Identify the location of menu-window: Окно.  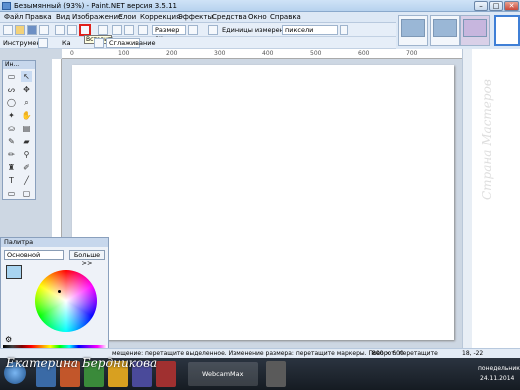
(257, 17).